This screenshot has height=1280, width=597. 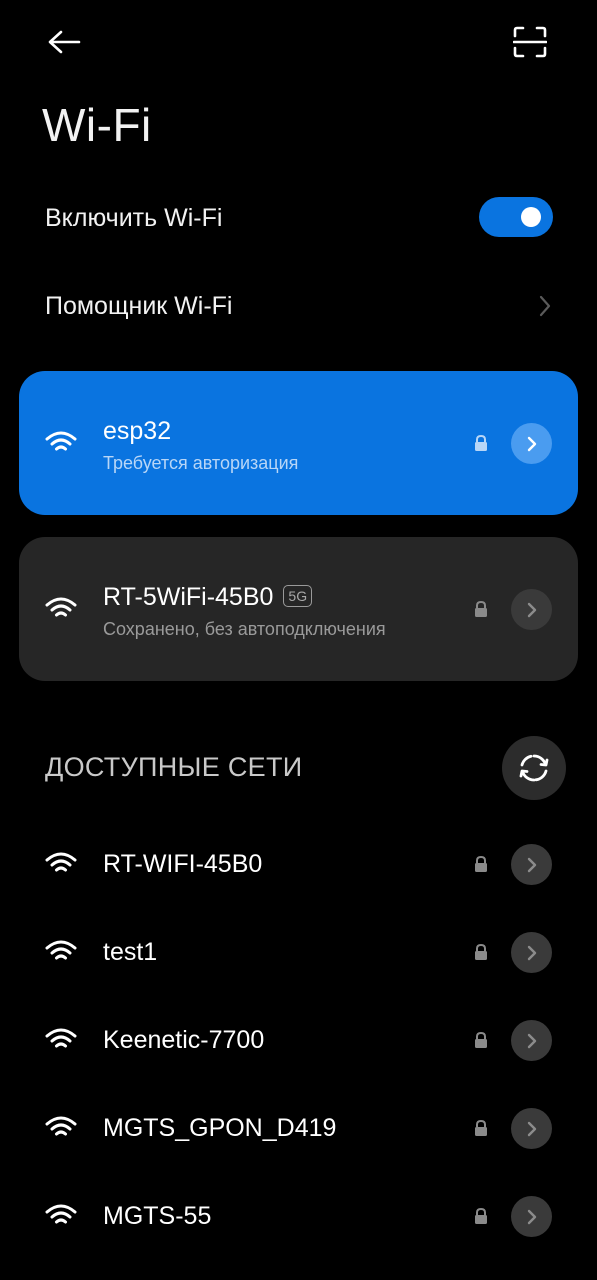 I want to click on refresh-icon, so click(x=534, y=768).